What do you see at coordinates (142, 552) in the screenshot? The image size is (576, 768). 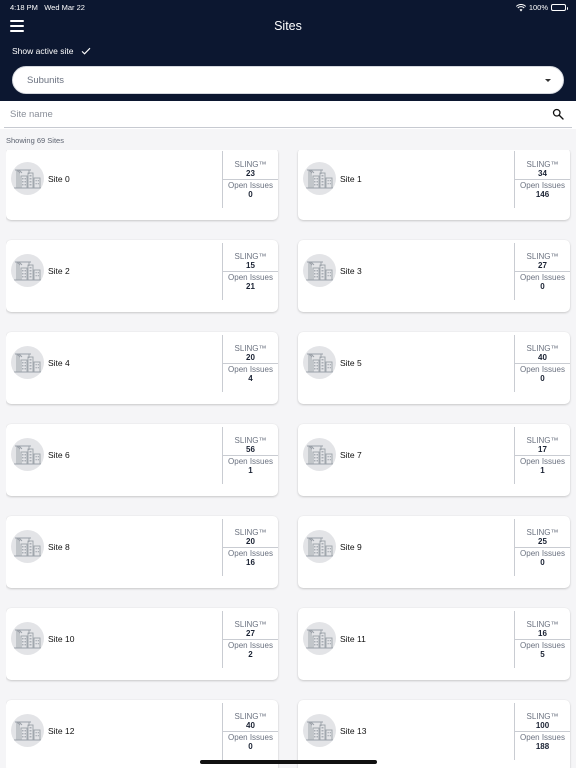 I see `site-card: Site 8 SLING™ 20 Open Issues 16` at bounding box center [142, 552].